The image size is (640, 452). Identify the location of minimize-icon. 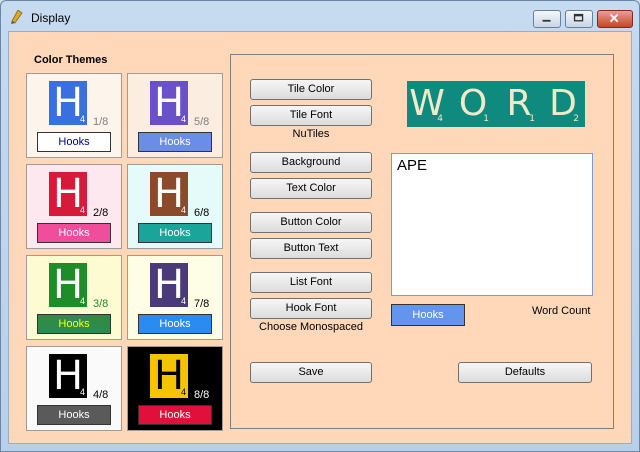
(546, 20).